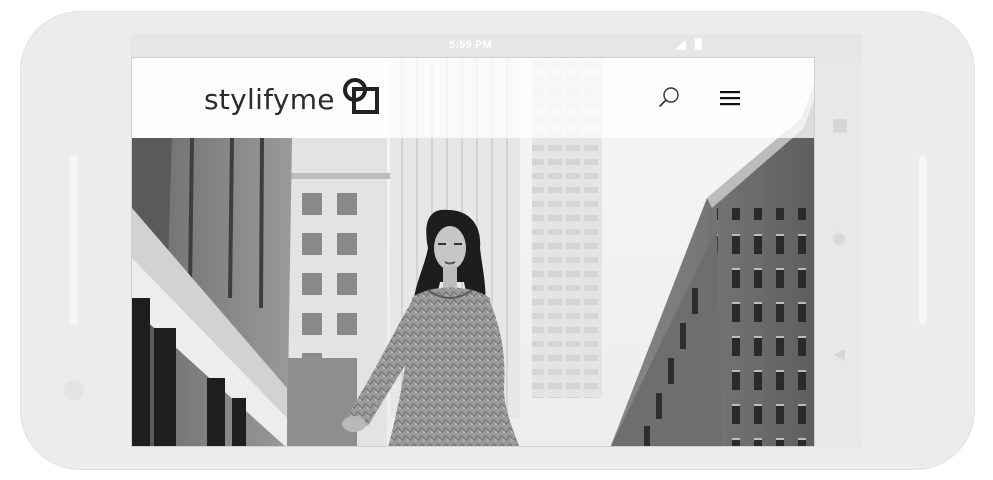 Image resolution: width=993 pixels, height=480 pixels. I want to click on search-button, so click(670, 98).